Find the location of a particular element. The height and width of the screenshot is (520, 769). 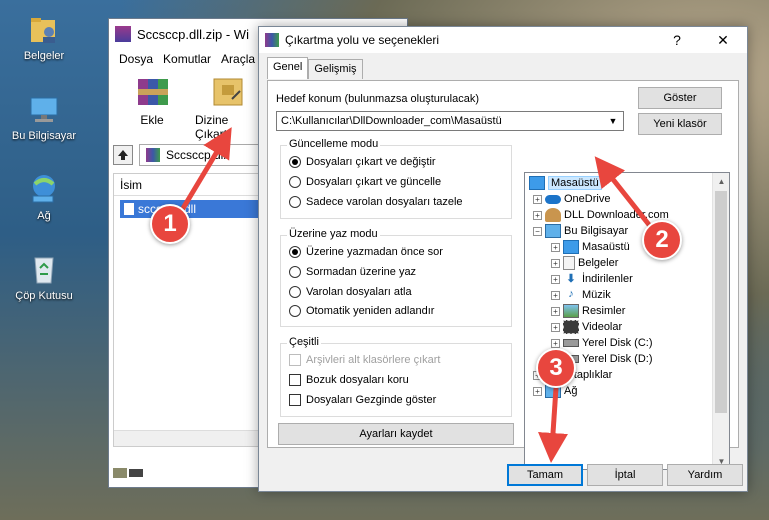

tree-item-bu-bilgisayar: − Bu Bilgisayar is located at coordinates (580, 231).